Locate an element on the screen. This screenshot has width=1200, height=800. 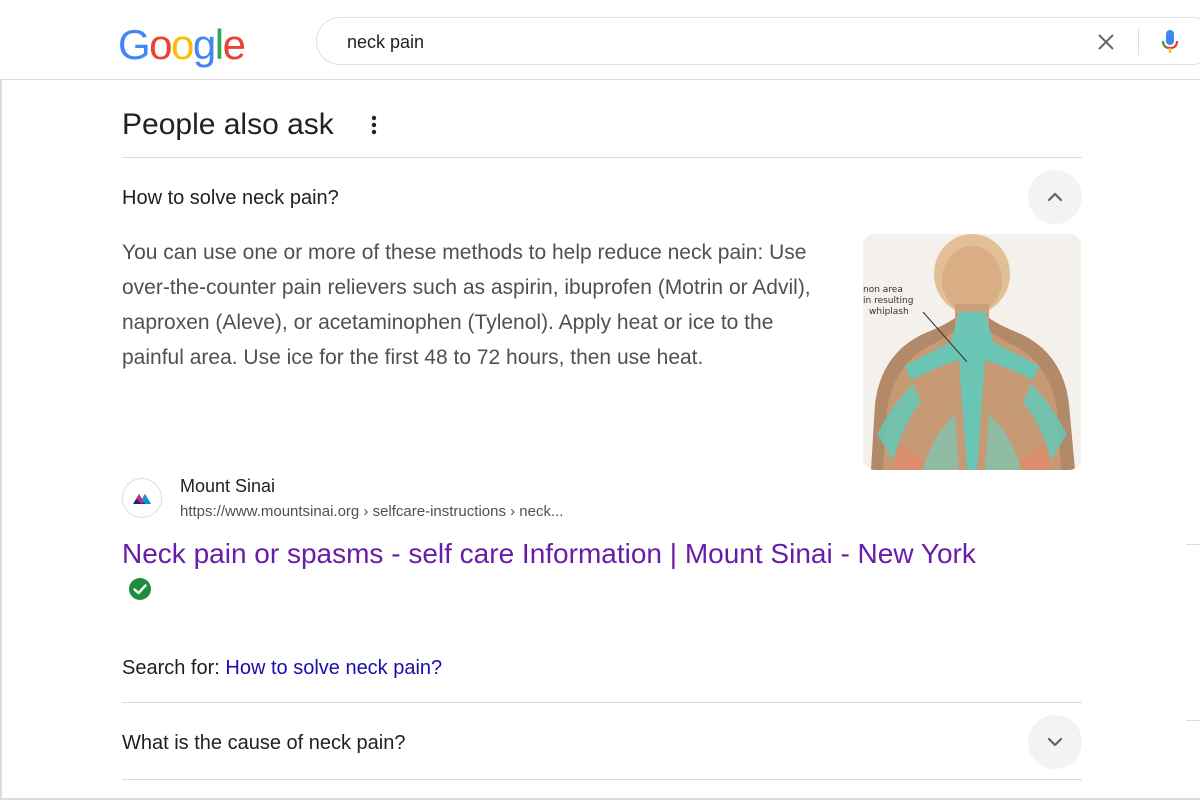
more-vert-icon is located at coordinates (374, 125).